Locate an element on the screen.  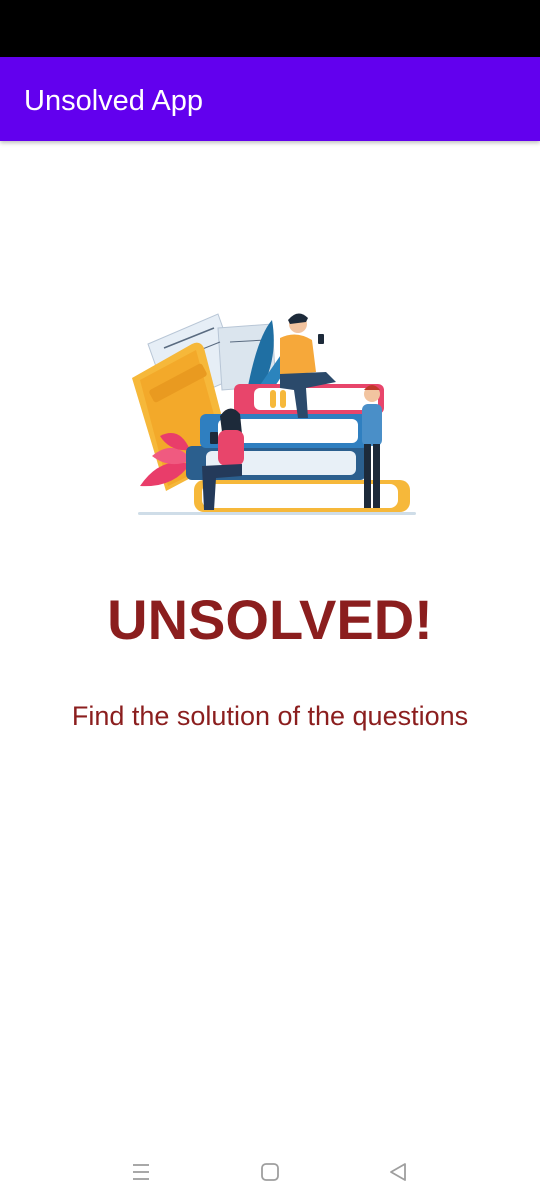
page-headline: UNSOLVED! is located at coordinates (270, 619).